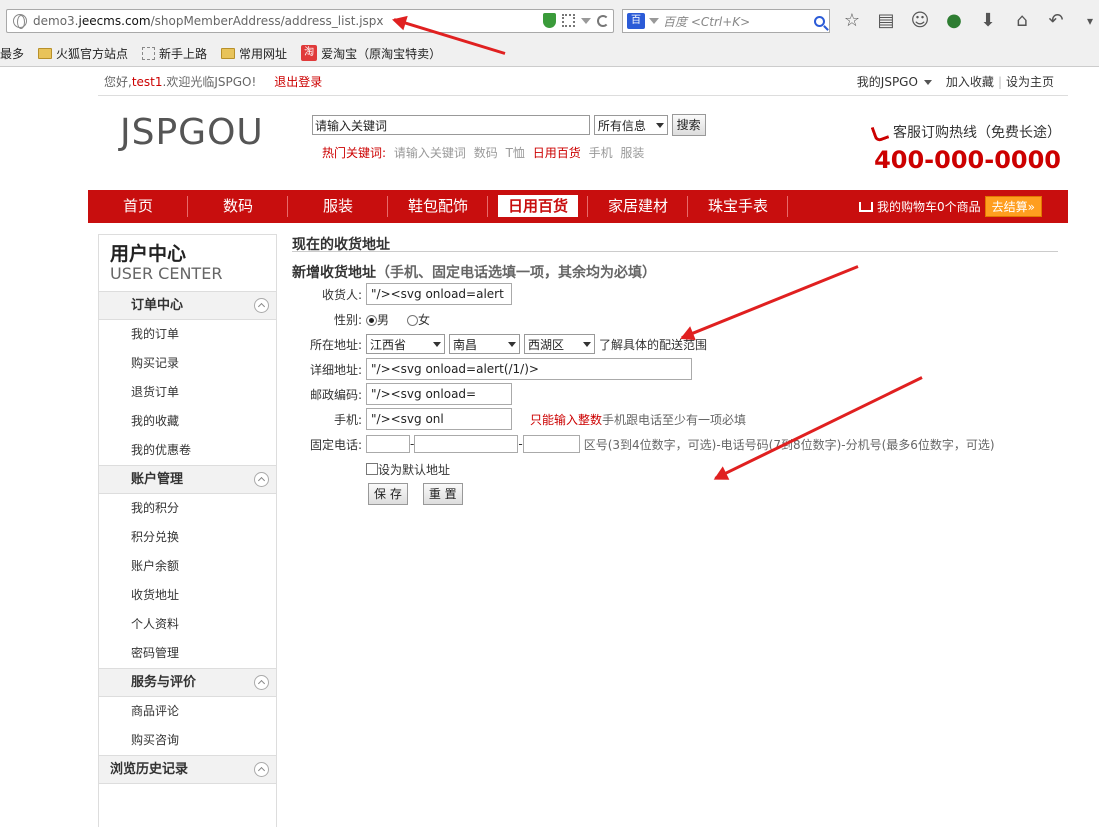 This screenshot has width=1099, height=827. Describe the element at coordinates (338, 206) in the screenshot. I see `nav-clothing: 服装` at that location.